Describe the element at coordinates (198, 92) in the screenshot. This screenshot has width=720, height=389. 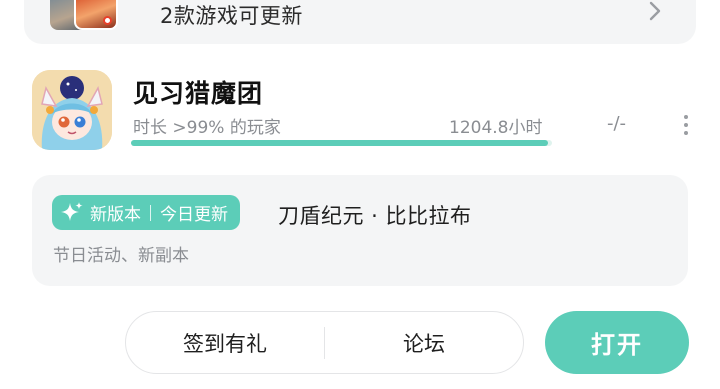
I see `game-title: 见习猎魔团` at that location.